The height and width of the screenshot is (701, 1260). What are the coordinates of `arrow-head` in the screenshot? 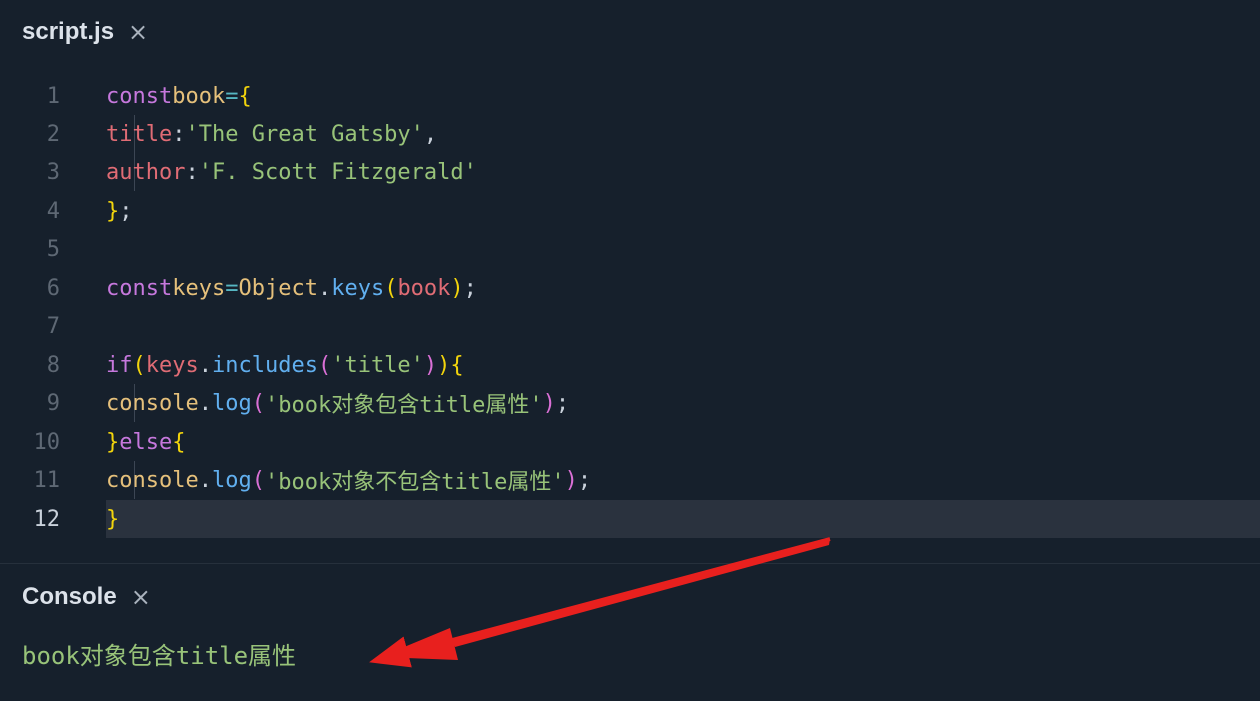 It's located at (419, 644).